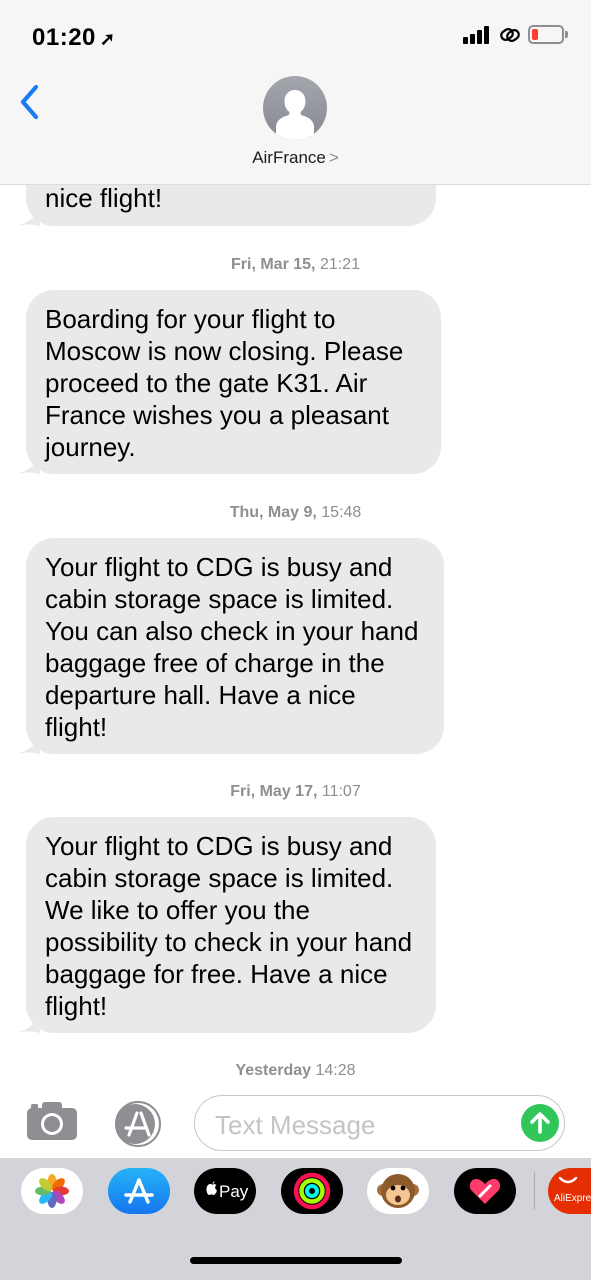 The image size is (591, 1280). What do you see at coordinates (295, 264) in the screenshot?
I see `message-timestamp: Fri, Mar 15, 21:21` at bounding box center [295, 264].